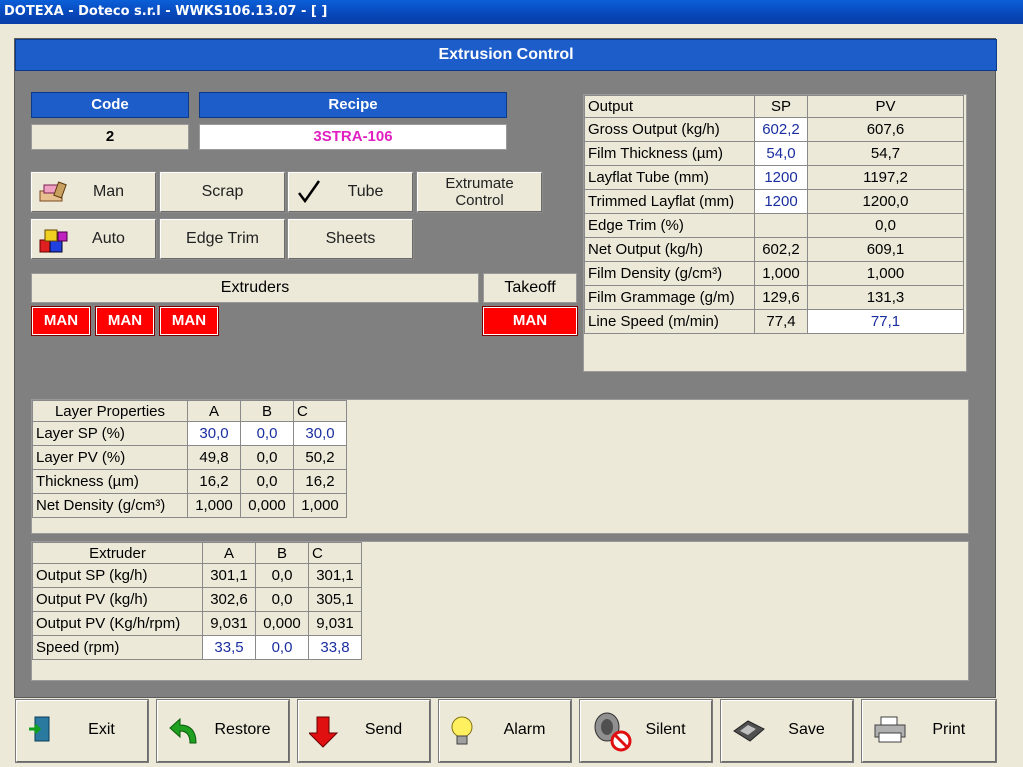 The height and width of the screenshot is (767, 1023). Describe the element at coordinates (665, 729) in the screenshot. I see `silent-label: Silent` at that location.